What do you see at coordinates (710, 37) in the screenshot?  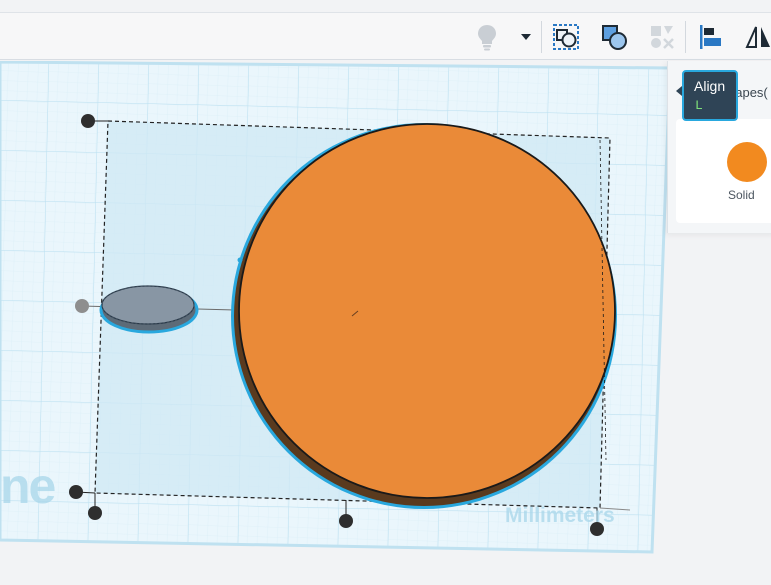 I see `align-icon` at bounding box center [710, 37].